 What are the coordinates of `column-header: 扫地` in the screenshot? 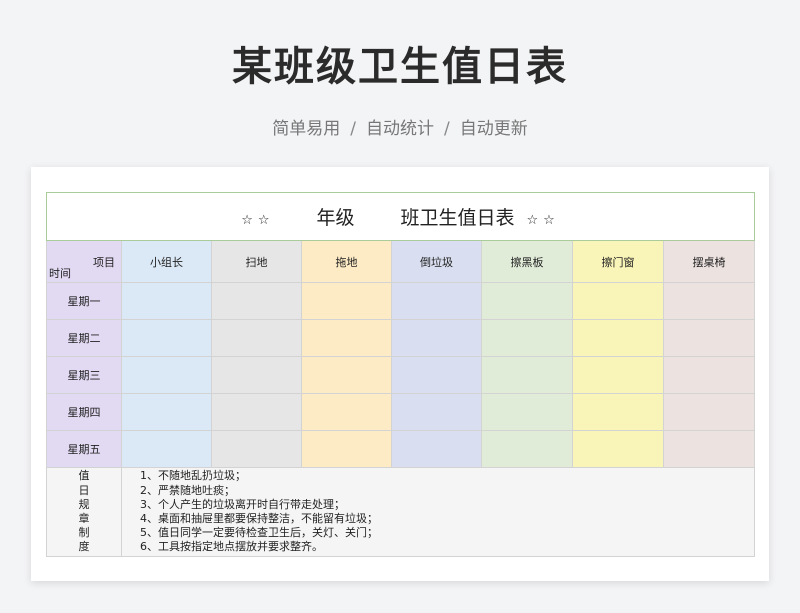 It's located at (256, 261).